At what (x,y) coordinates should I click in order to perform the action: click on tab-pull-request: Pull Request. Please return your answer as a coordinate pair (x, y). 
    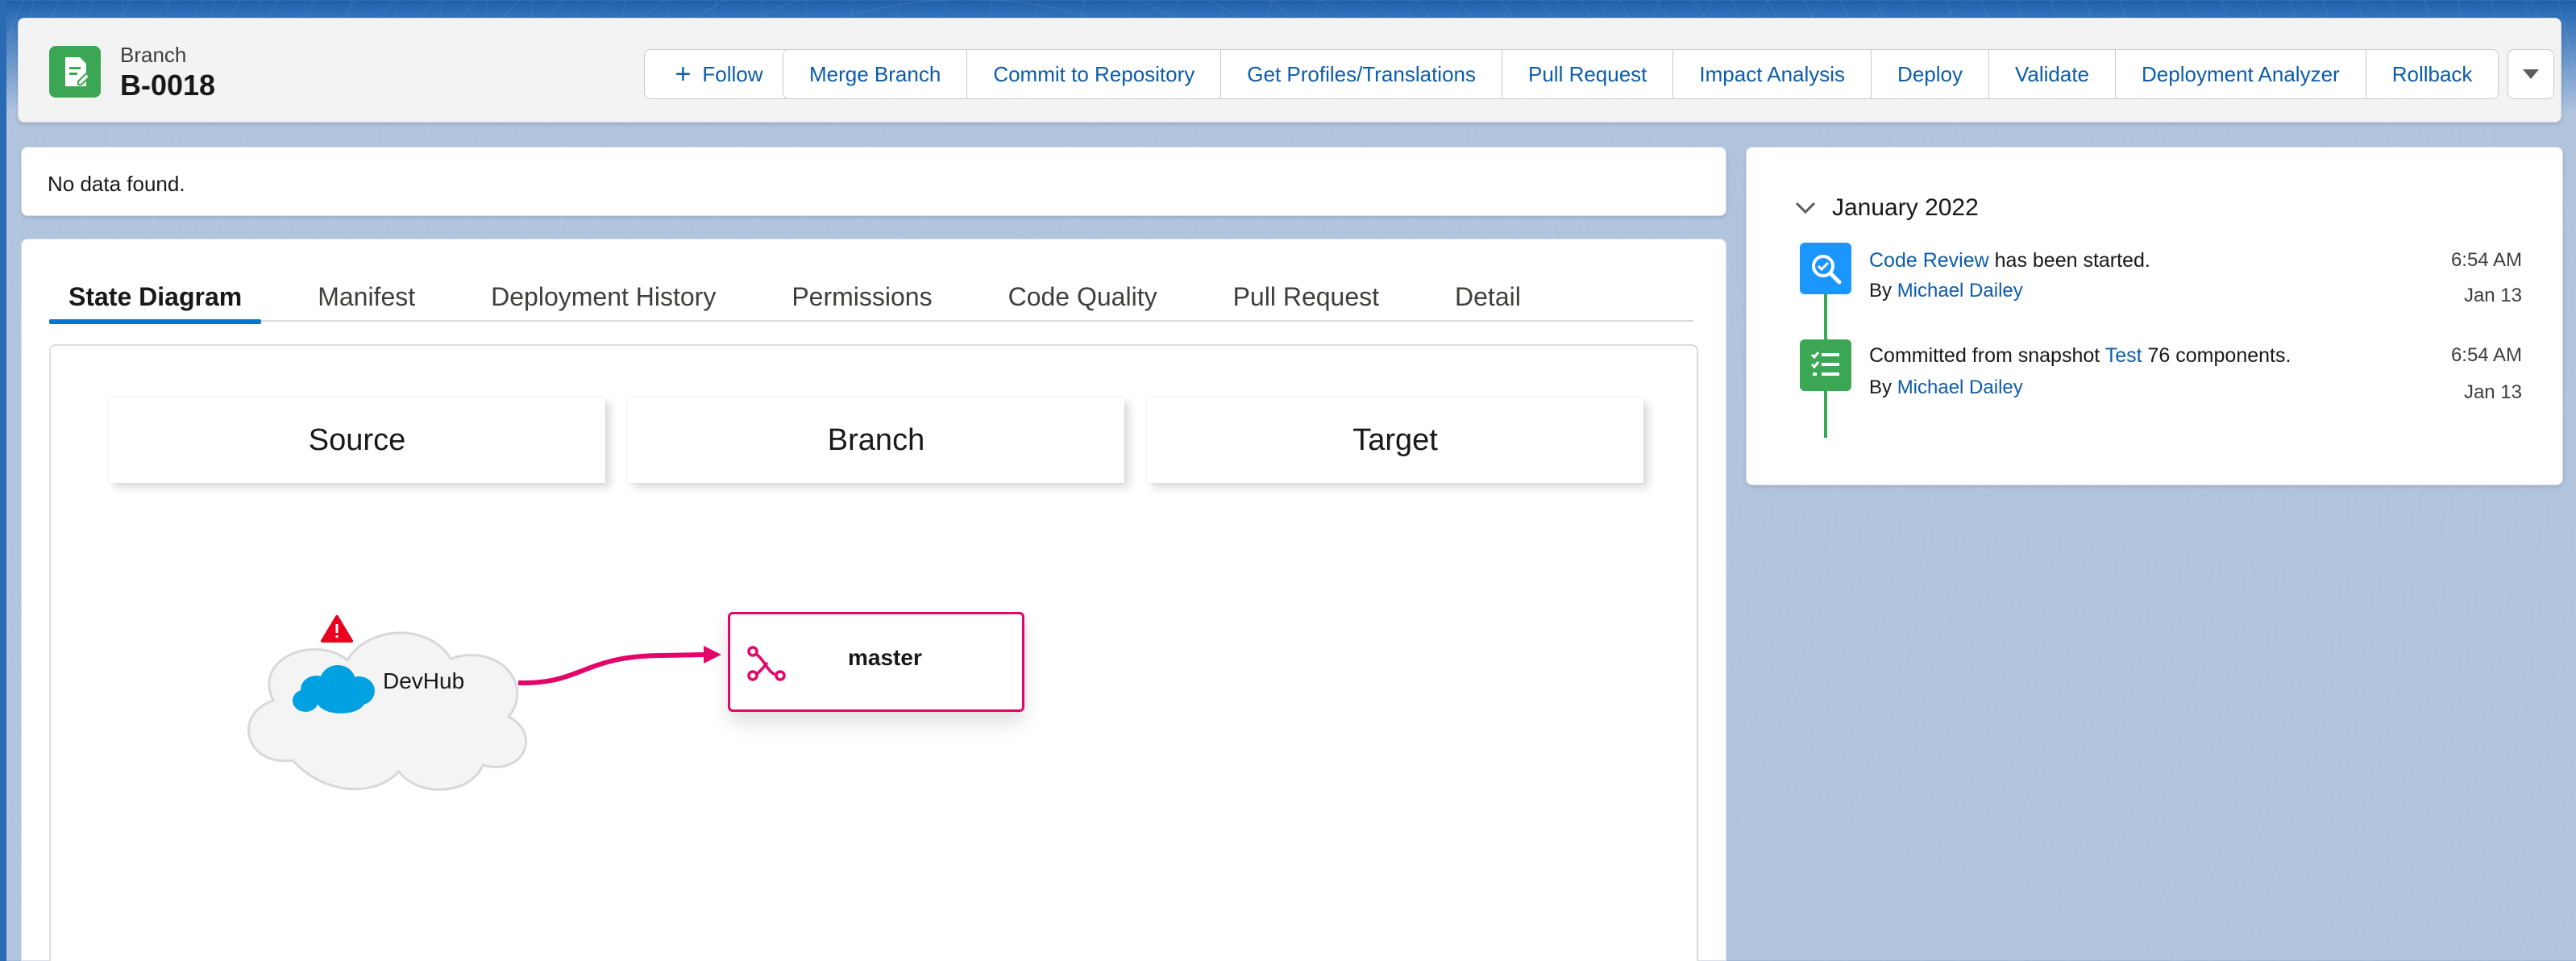
    Looking at the image, I should click on (1306, 297).